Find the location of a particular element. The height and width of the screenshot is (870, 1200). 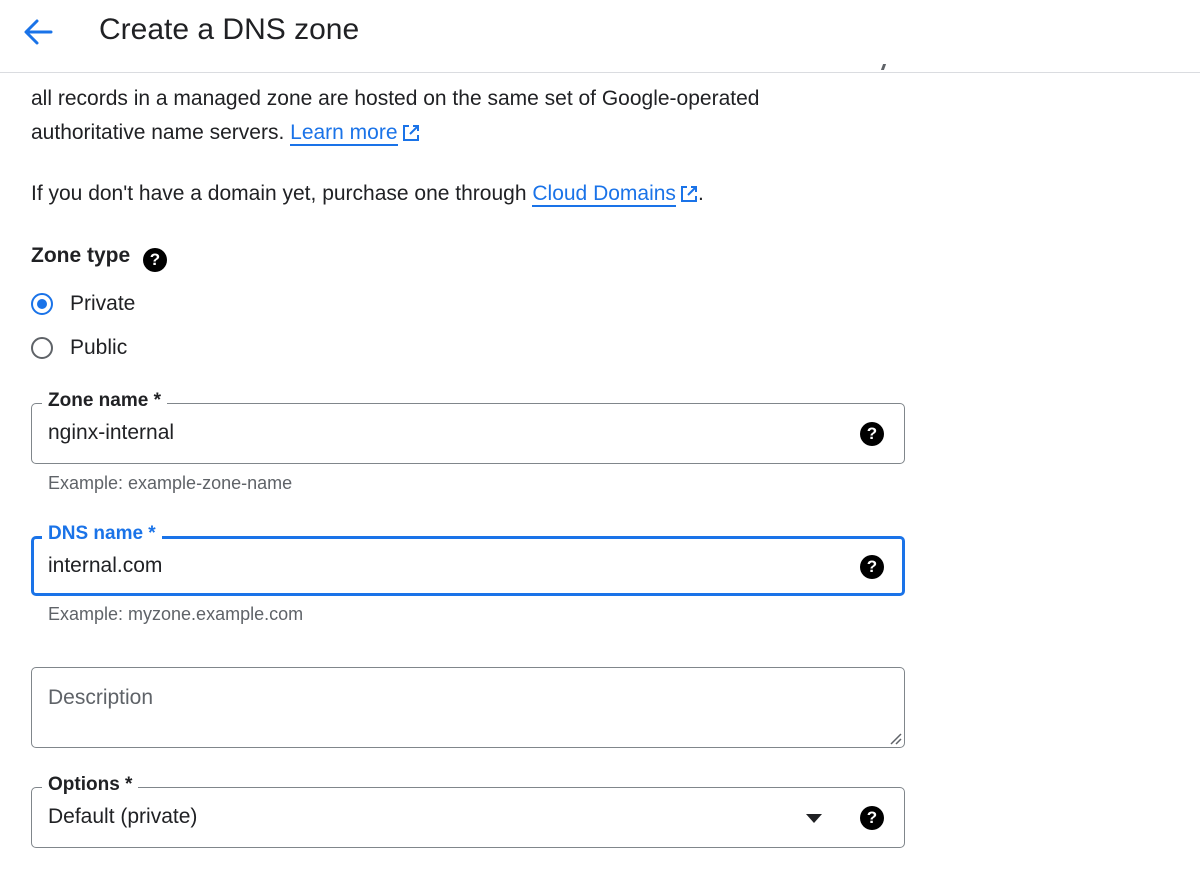

zone-type-label: Zone type is located at coordinates (81, 255).